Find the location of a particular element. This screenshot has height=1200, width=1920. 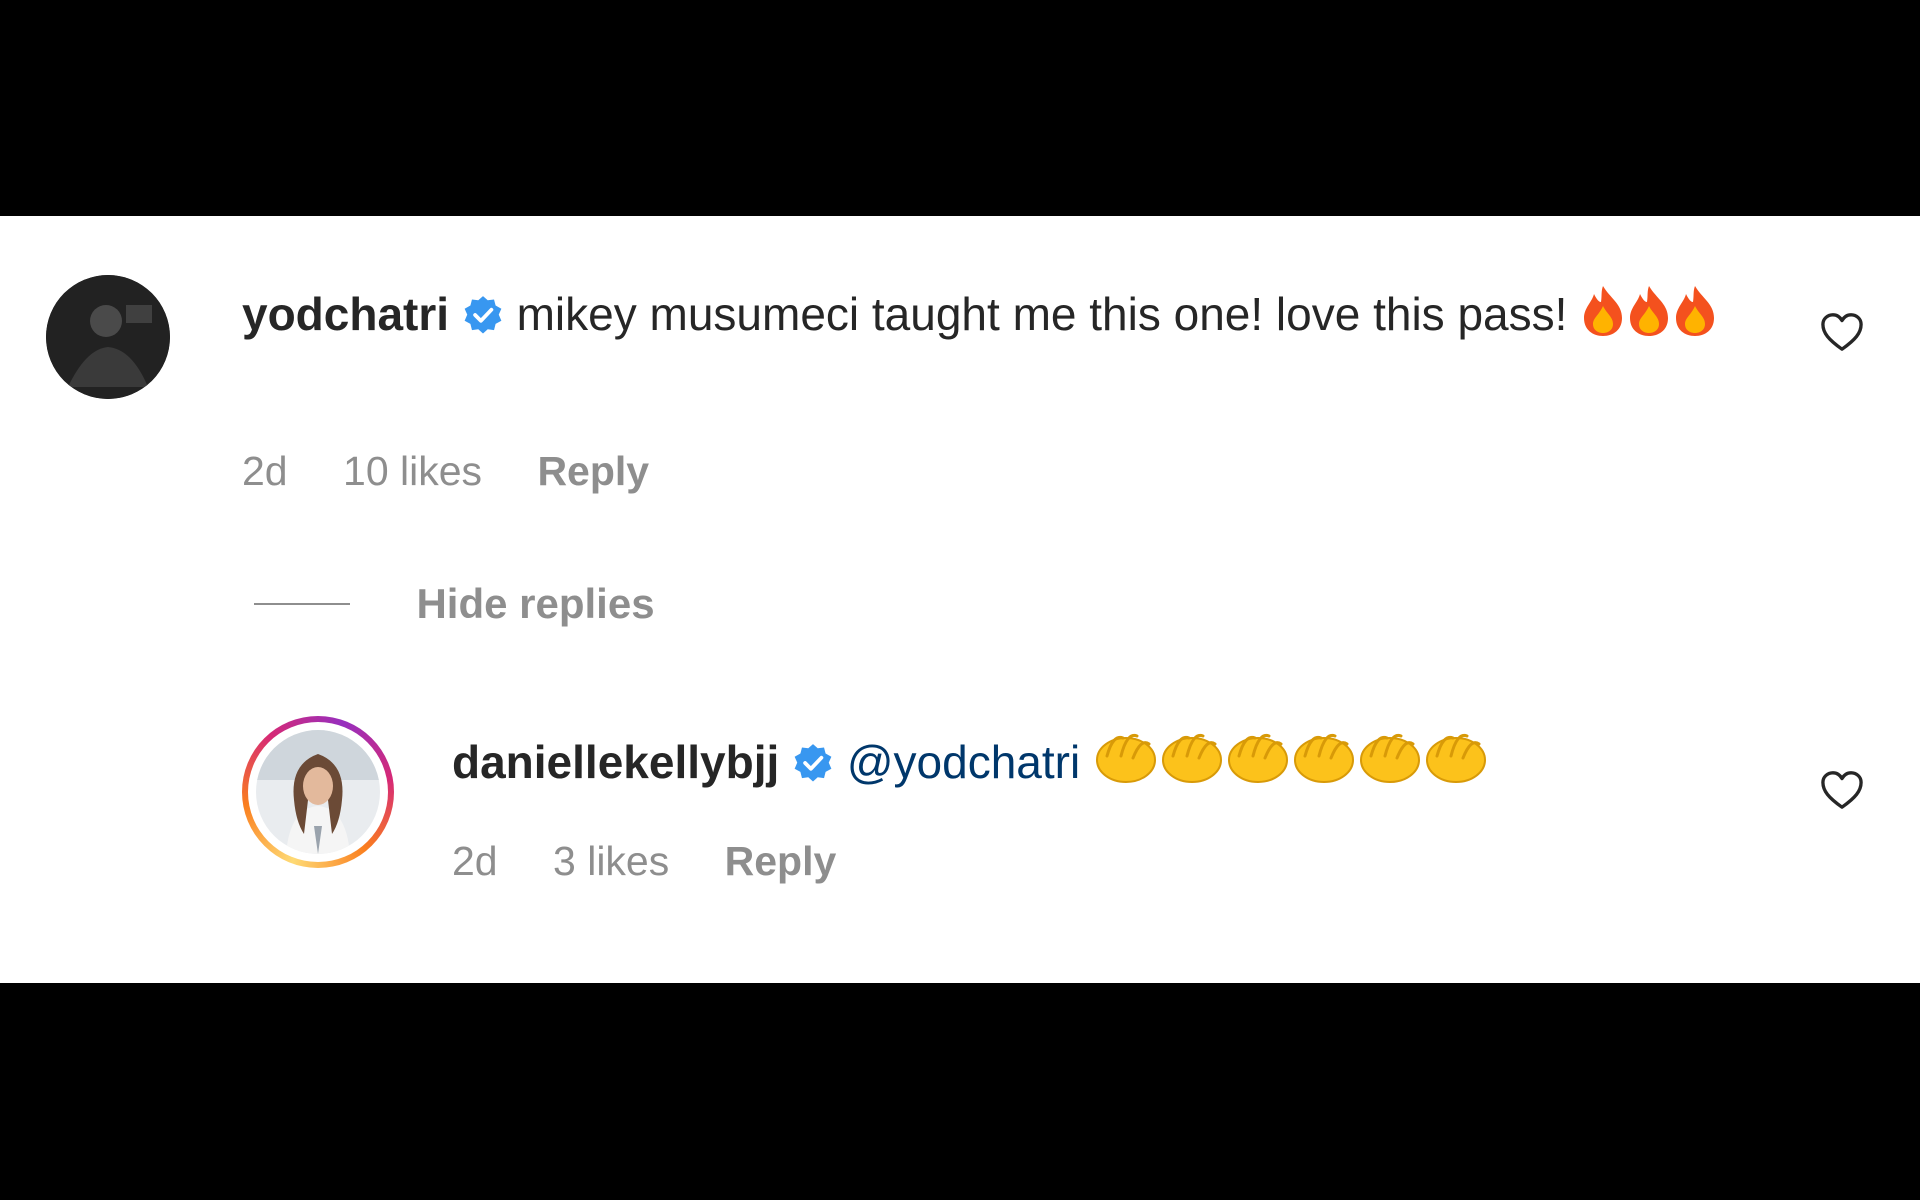

replies-divider is located at coordinates (302, 604).